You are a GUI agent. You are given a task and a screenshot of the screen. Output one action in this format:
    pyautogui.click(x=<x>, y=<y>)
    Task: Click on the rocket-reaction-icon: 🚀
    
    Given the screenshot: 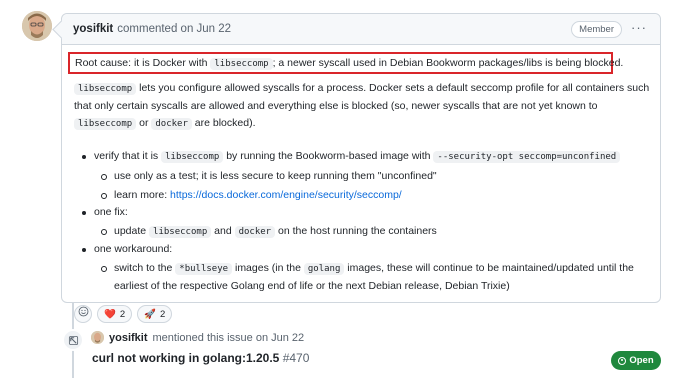 What is the action you would take?
    pyautogui.click(x=150, y=314)
    